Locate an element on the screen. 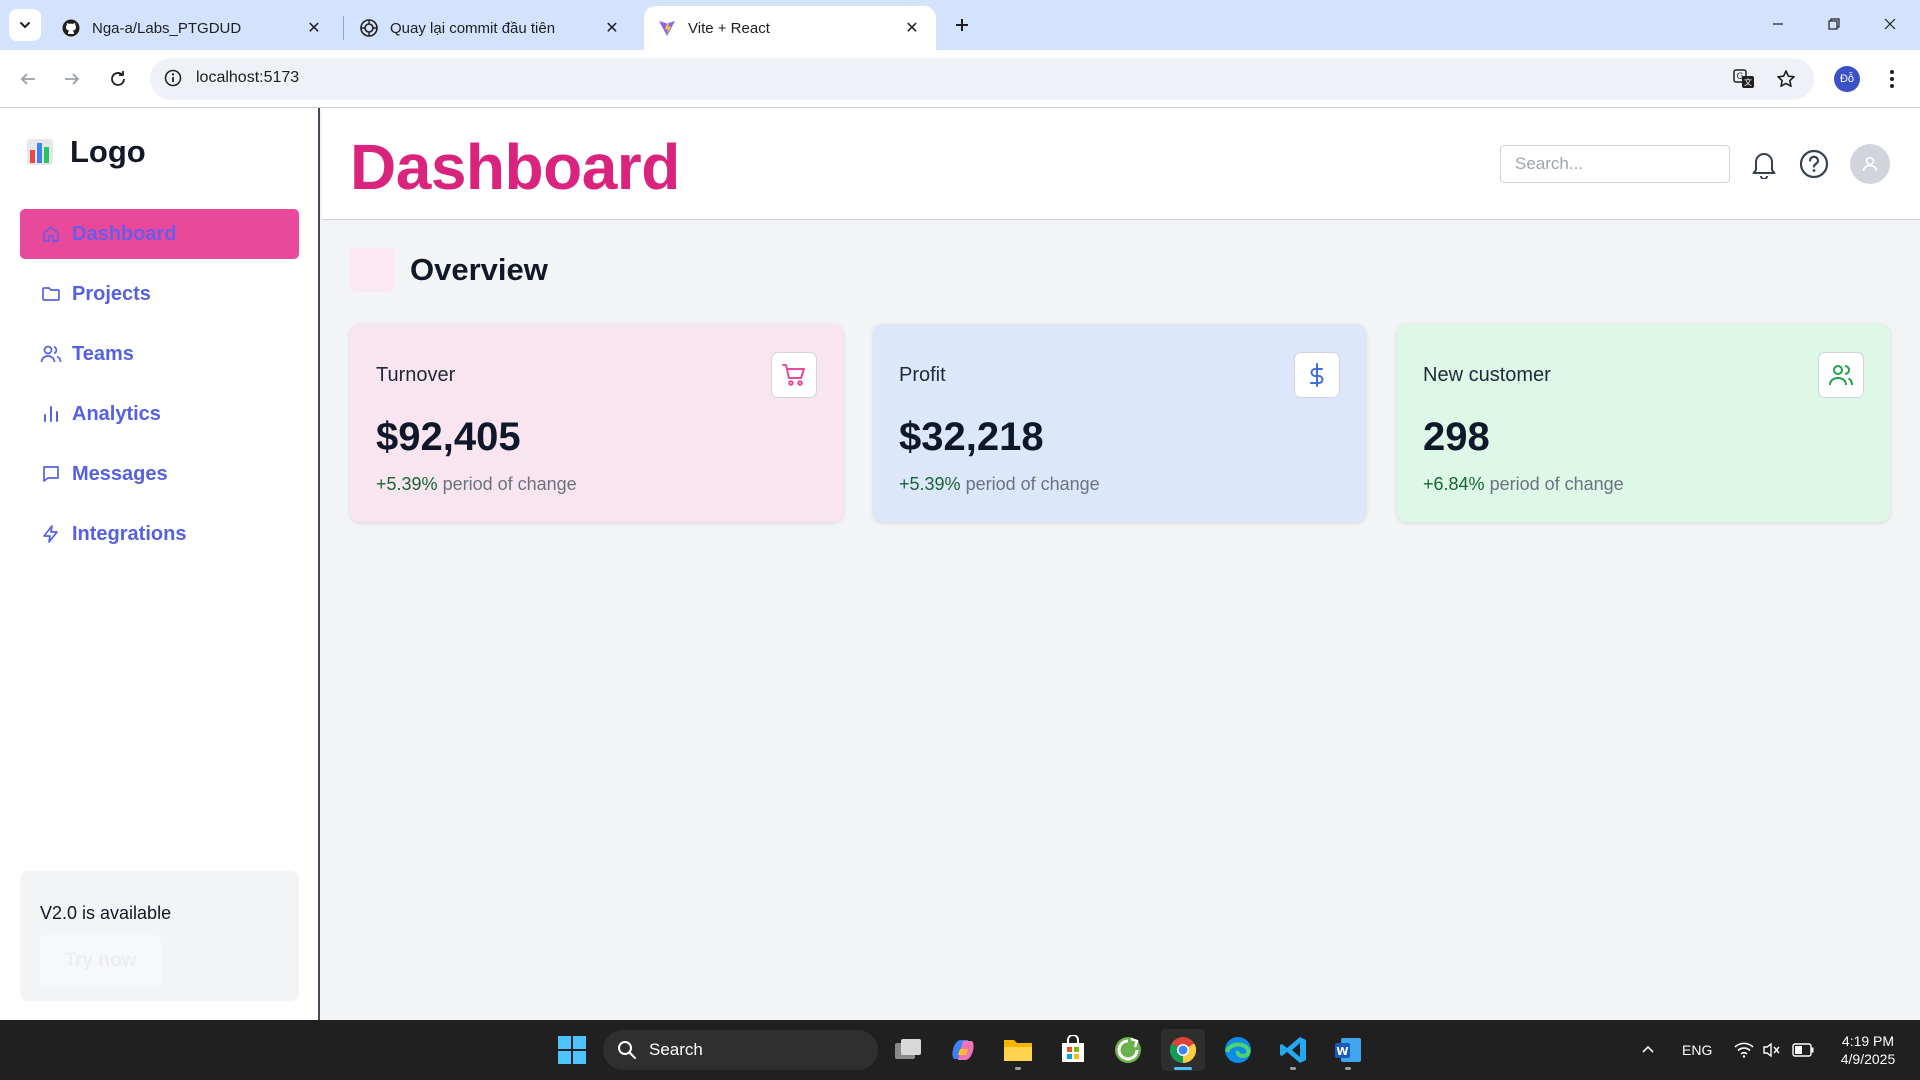  cart-icon is located at coordinates (794, 375).